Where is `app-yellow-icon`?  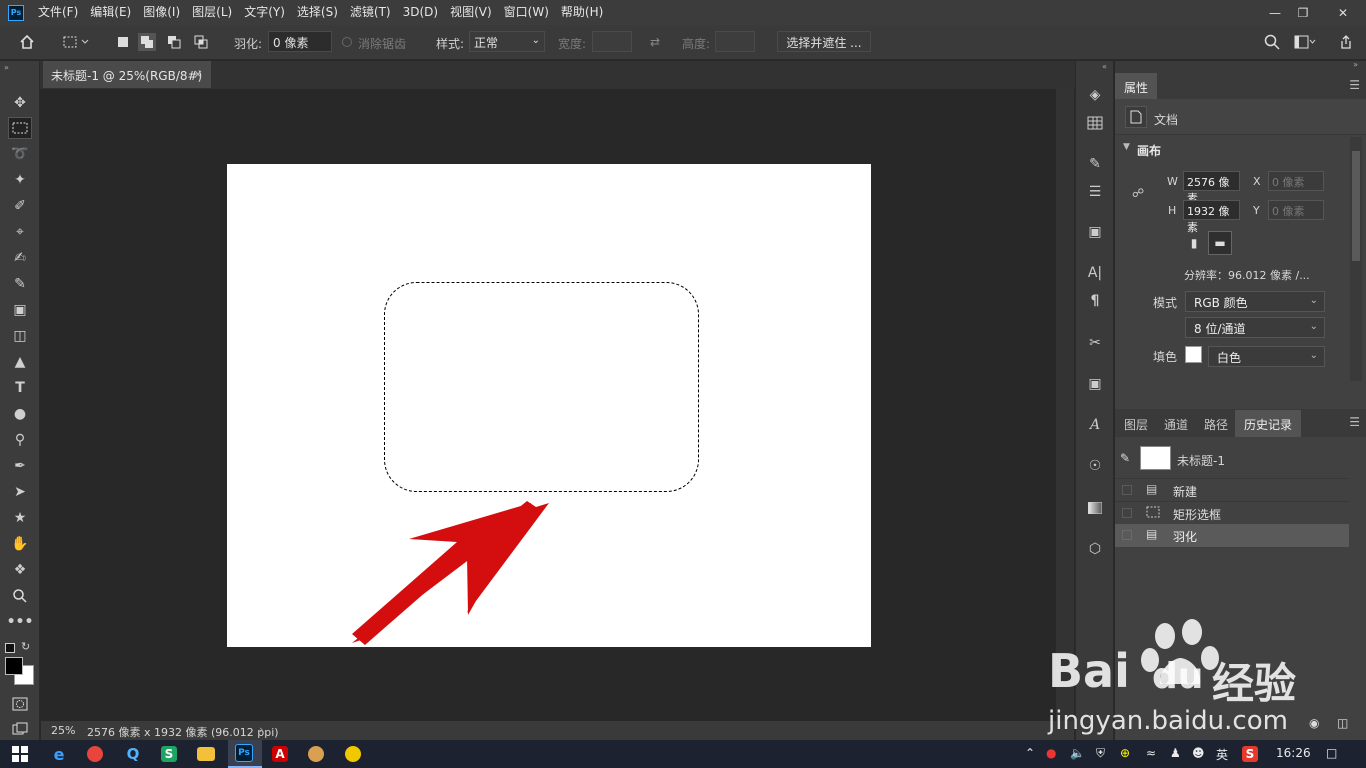
app-yellow-icon is located at coordinates (353, 754).